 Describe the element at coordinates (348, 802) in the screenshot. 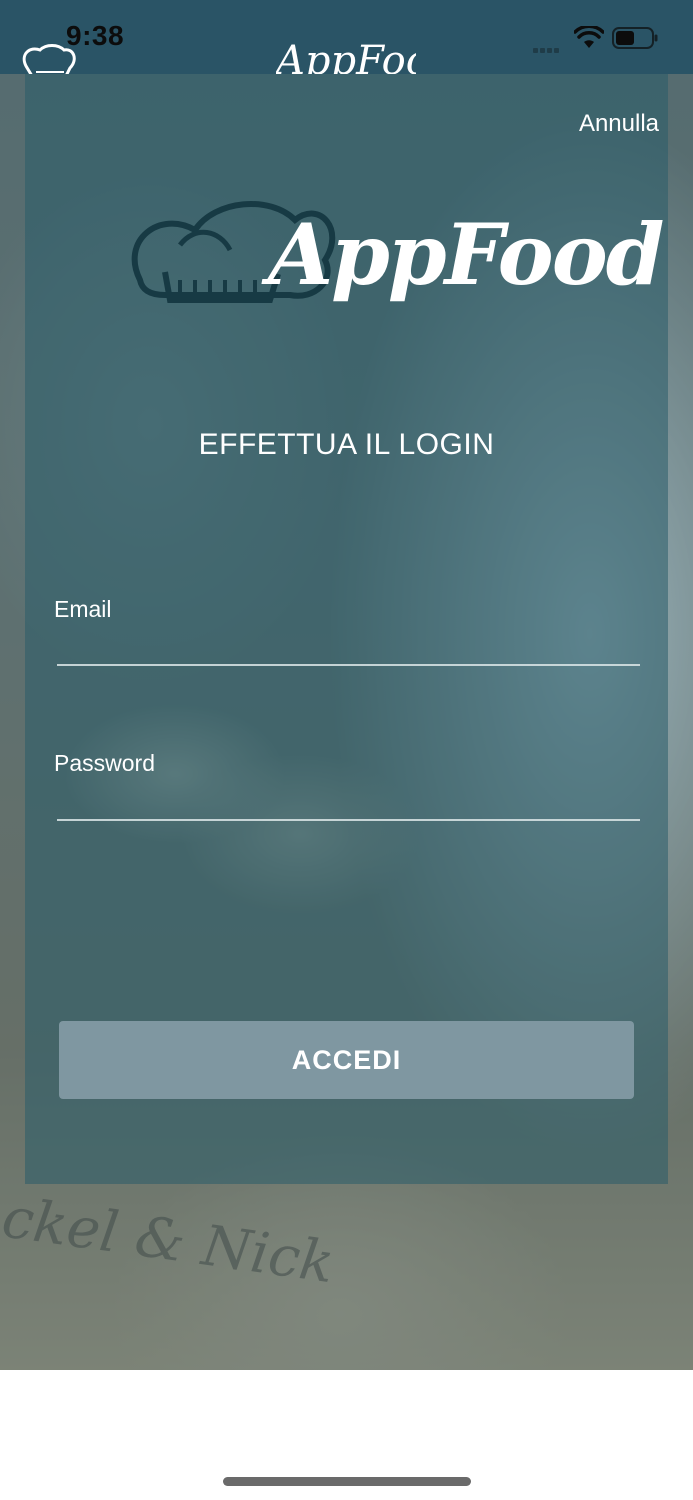

I see `password-field` at that location.